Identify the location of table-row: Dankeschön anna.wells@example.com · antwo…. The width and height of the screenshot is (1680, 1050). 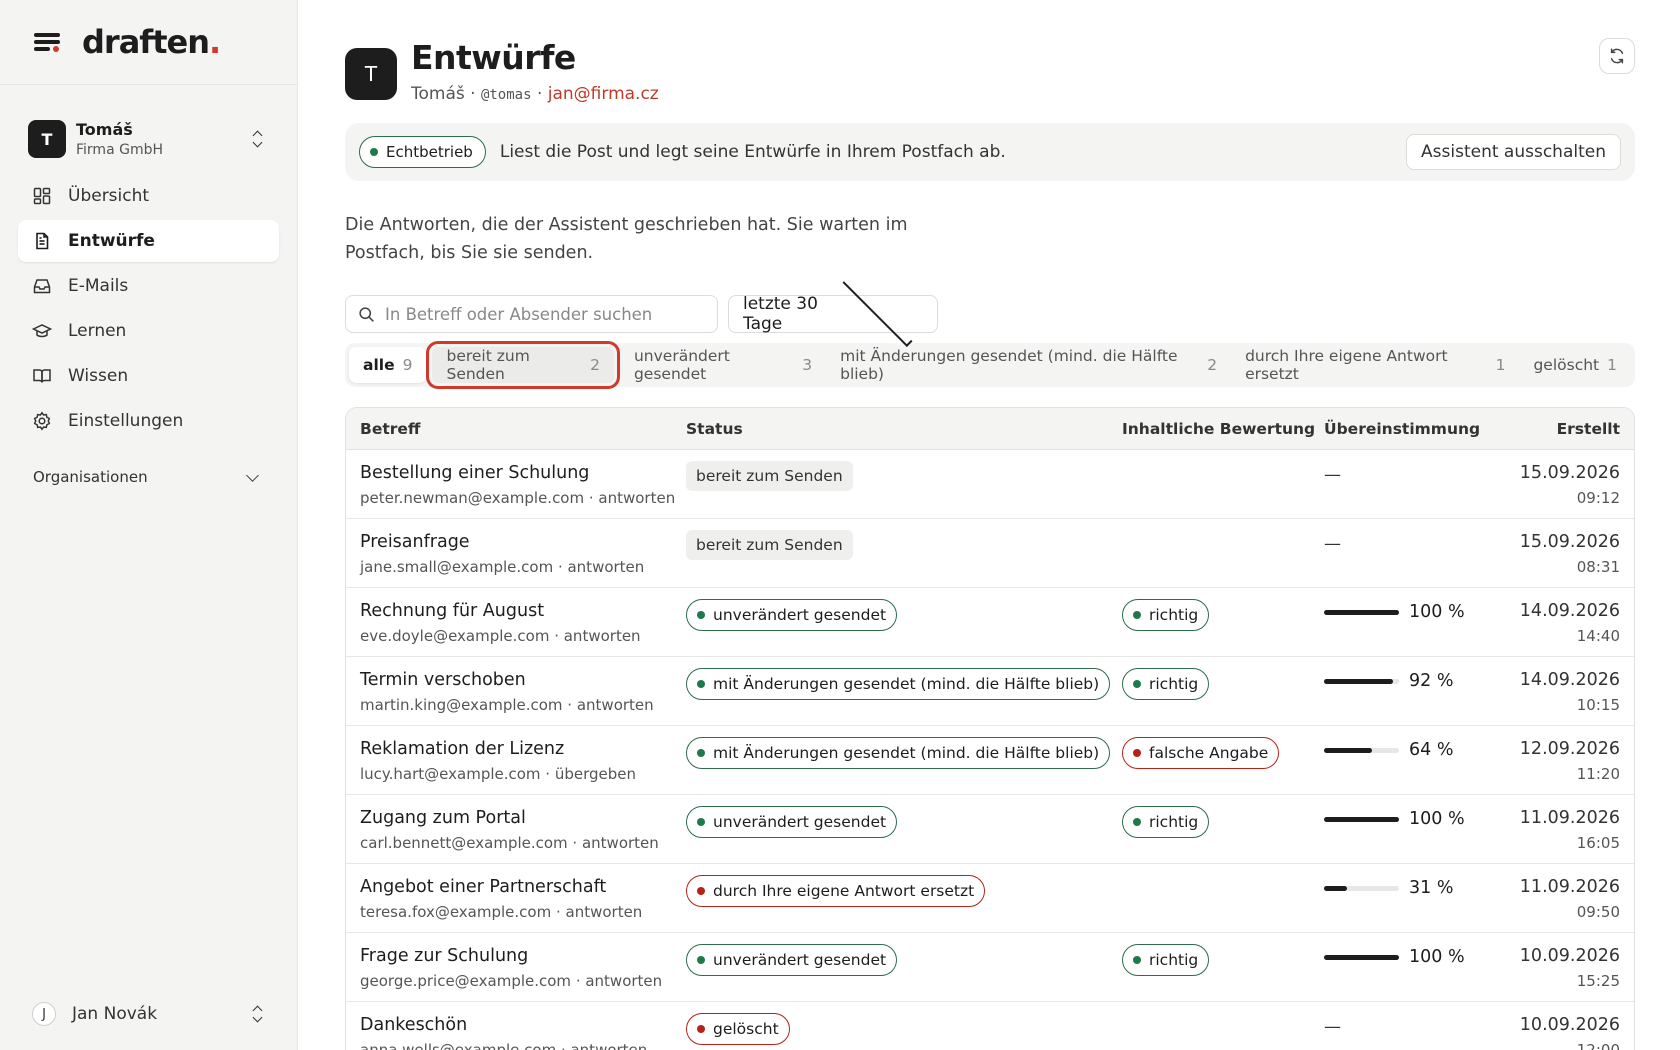
(990, 1026).